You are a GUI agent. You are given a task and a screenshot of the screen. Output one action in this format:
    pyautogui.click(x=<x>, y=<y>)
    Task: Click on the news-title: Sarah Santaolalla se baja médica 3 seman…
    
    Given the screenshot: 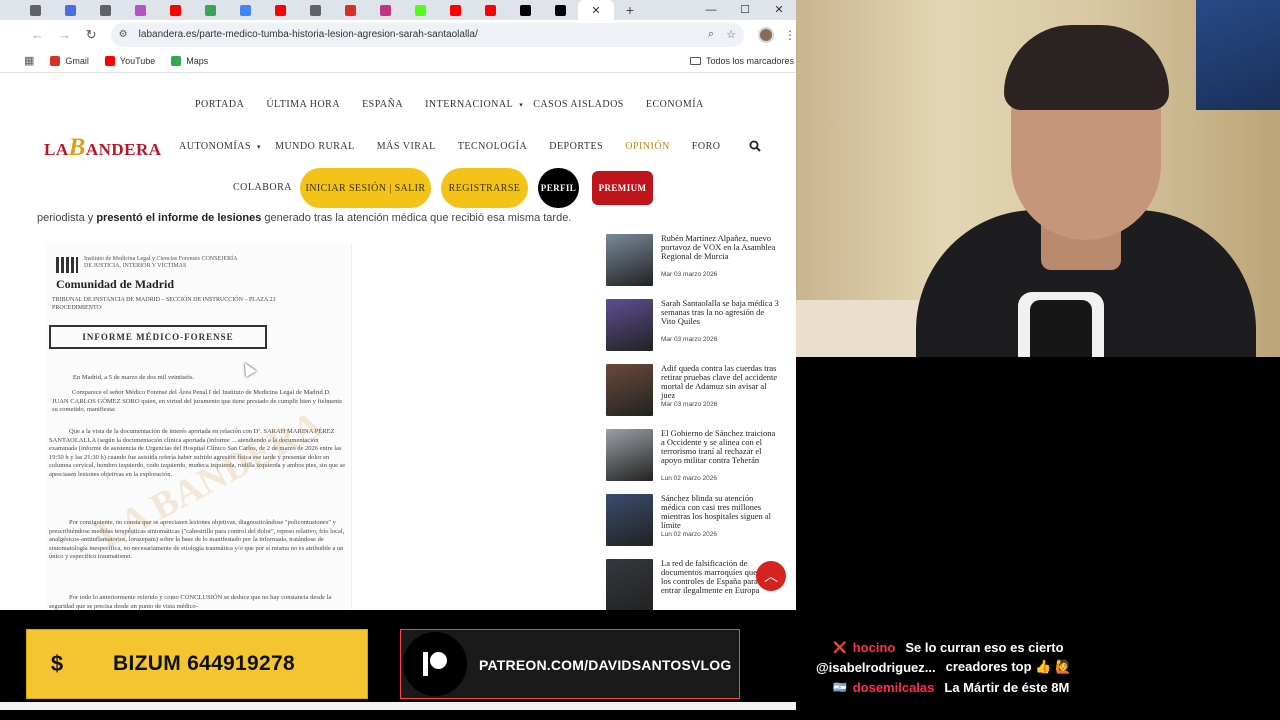 What is the action you would take?
    pyautogui.click(x=720, y=312)
    